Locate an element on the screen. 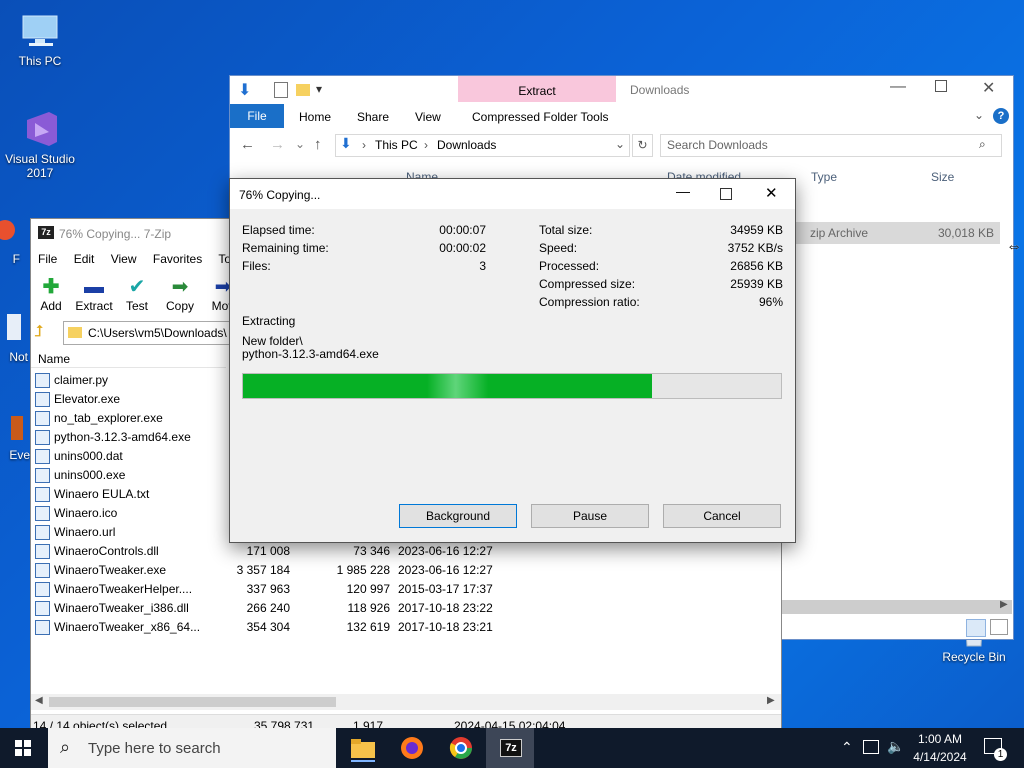 The image size is (1024, 768). file-size: 354 304 is located at coordinates (268, 627).